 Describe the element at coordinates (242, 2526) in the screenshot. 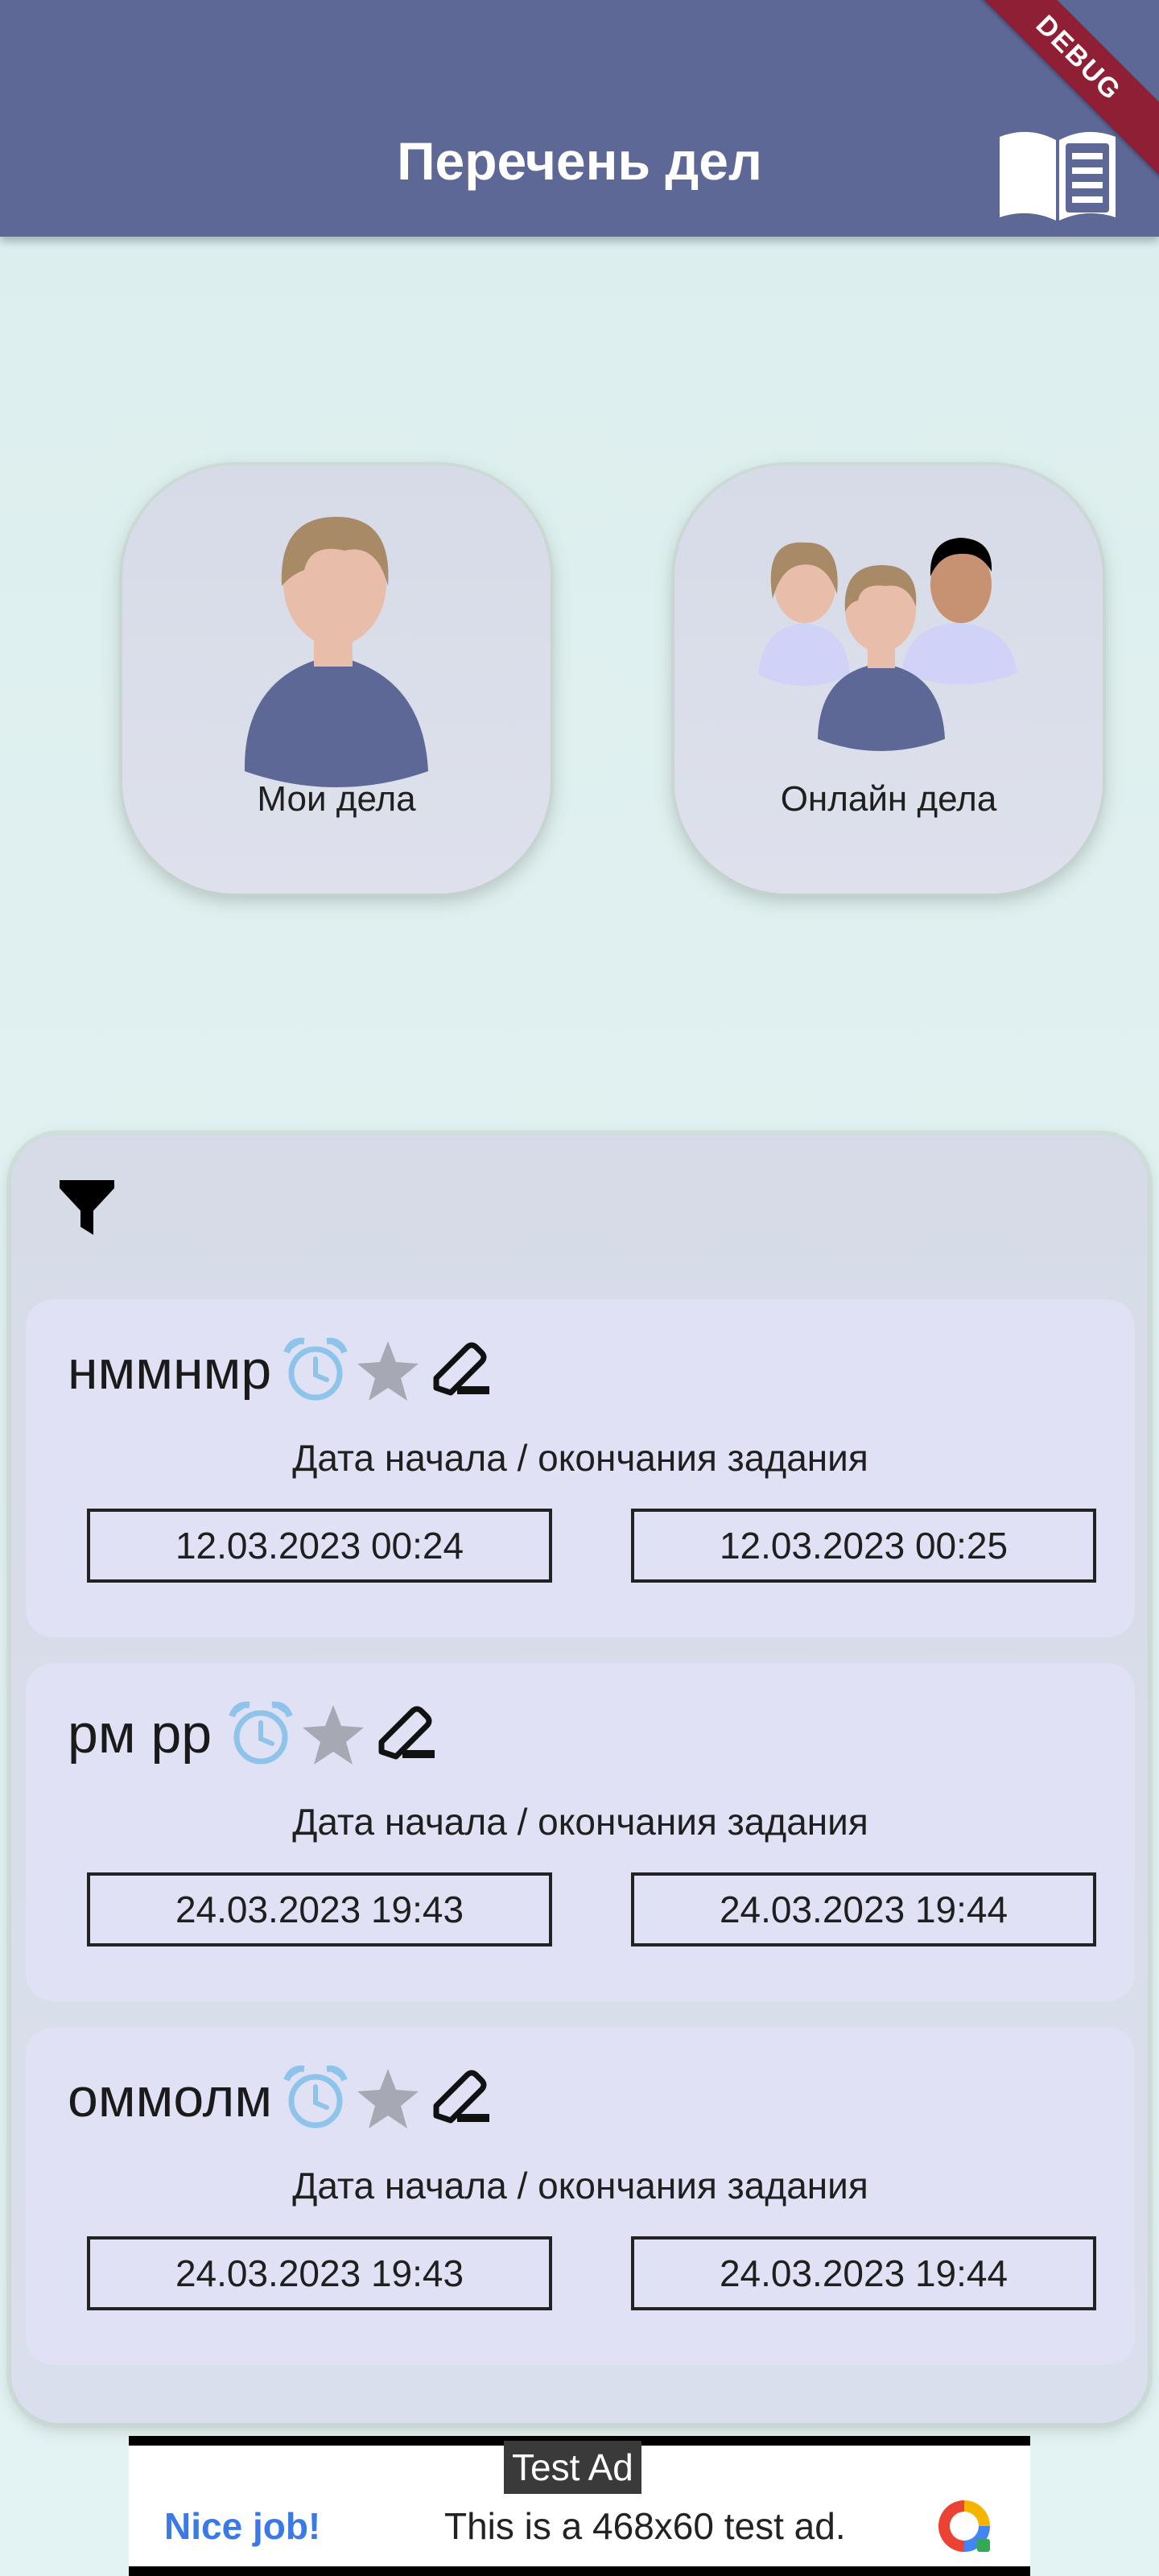

I see `ad-headline: Nice job!` at that location.